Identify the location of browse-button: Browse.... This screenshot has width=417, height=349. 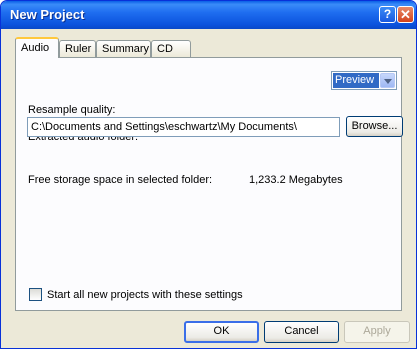
(374, 126).